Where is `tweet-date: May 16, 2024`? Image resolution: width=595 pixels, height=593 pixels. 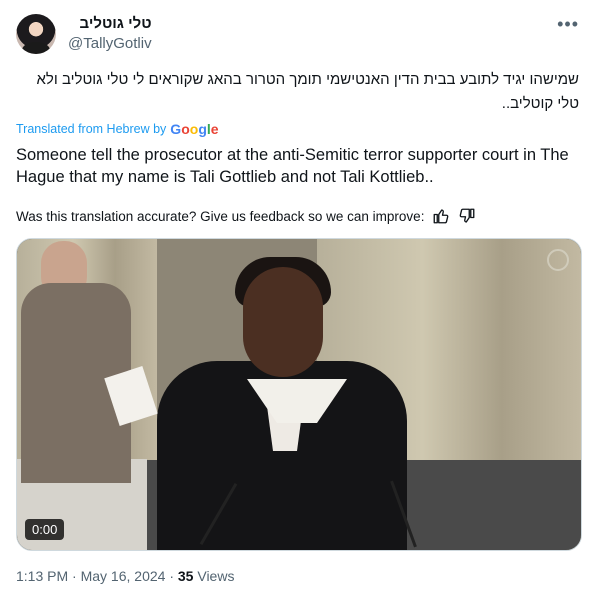 tweet-date: May 16, 2024 is located at coordinates (123, 576).